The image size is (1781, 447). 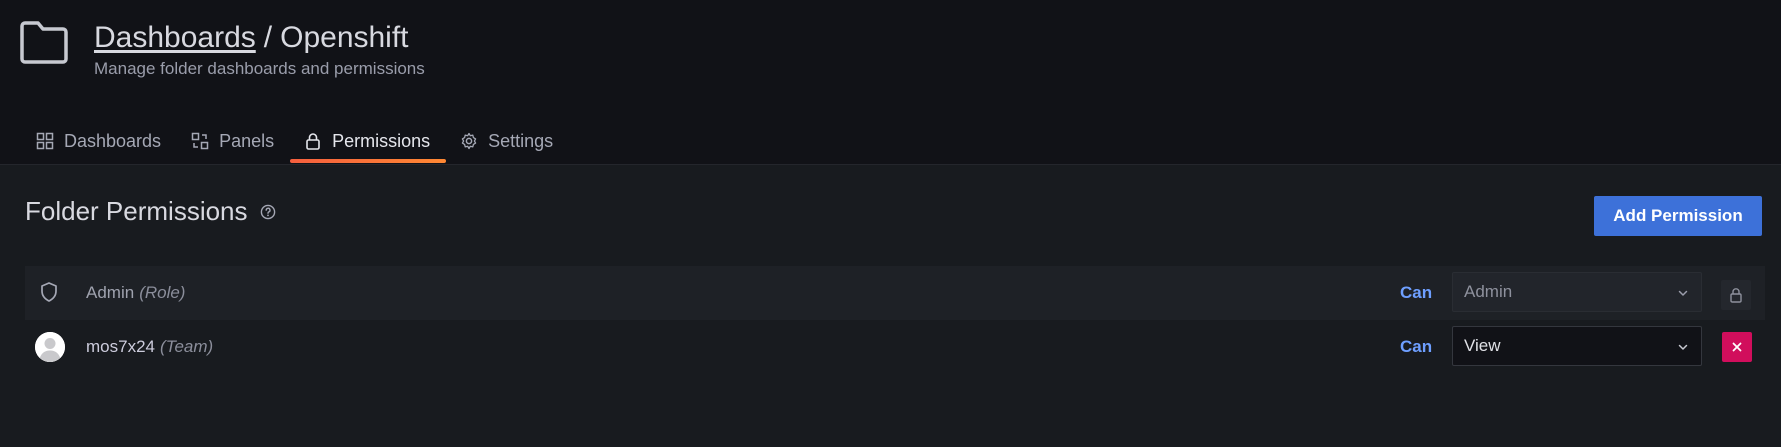 I want to click on remove-permission-button, so click(x=1737, y=347).